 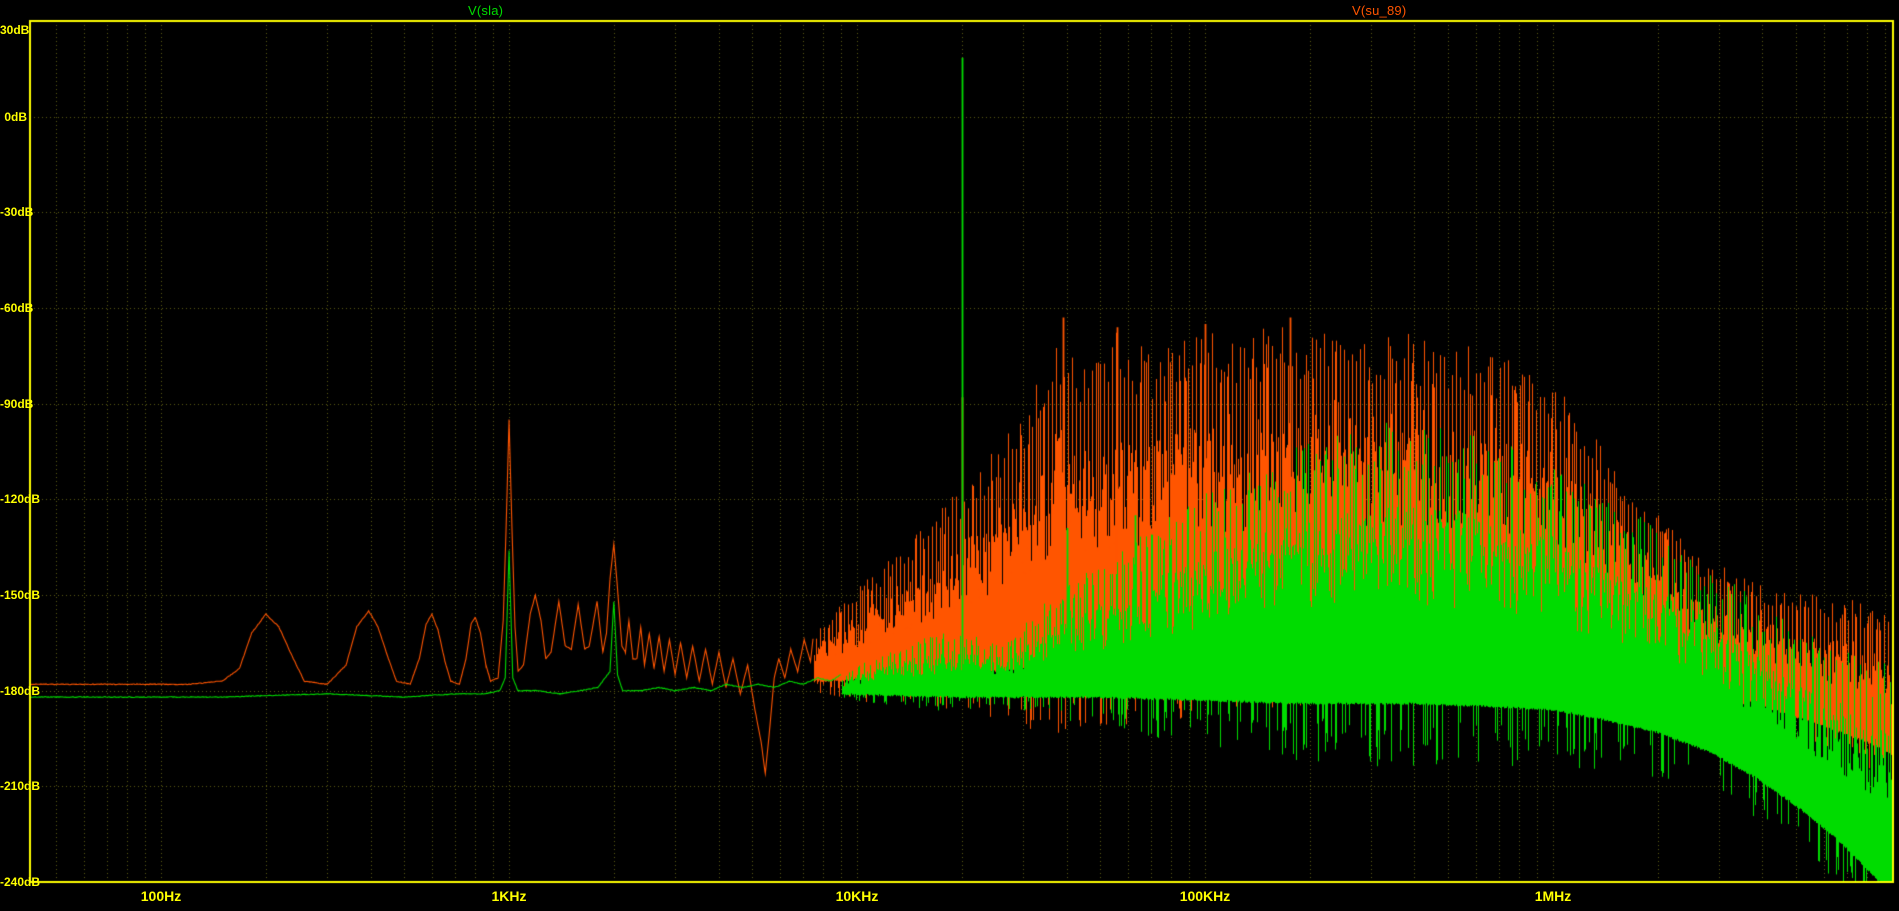 I want to click on y-axis-tick-label: -90dB, so click(x=17, y=404).